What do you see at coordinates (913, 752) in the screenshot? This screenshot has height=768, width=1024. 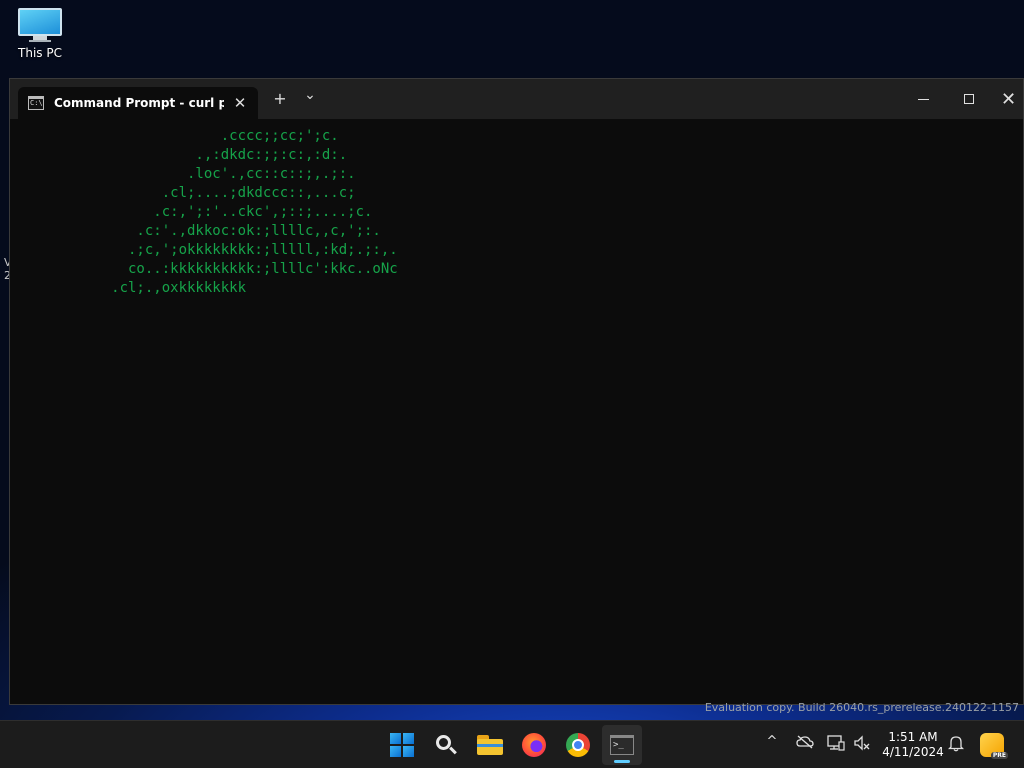 I see `clock-date: 4/11/2024` at bounding box center [913, 752].